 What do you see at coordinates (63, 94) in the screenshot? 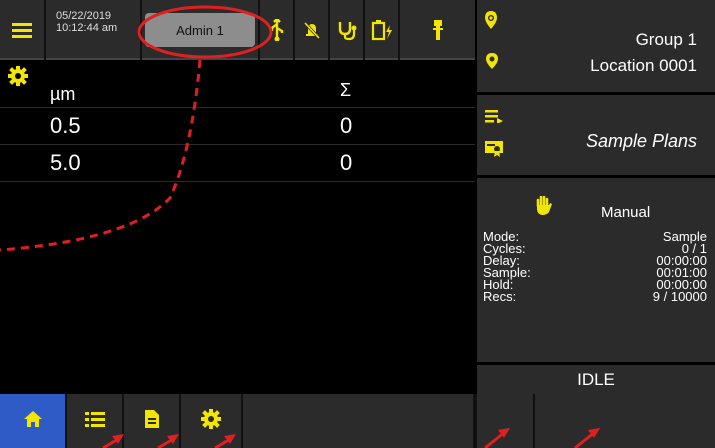
I see `size-column-header: µm` at bounding box center [63, 94].